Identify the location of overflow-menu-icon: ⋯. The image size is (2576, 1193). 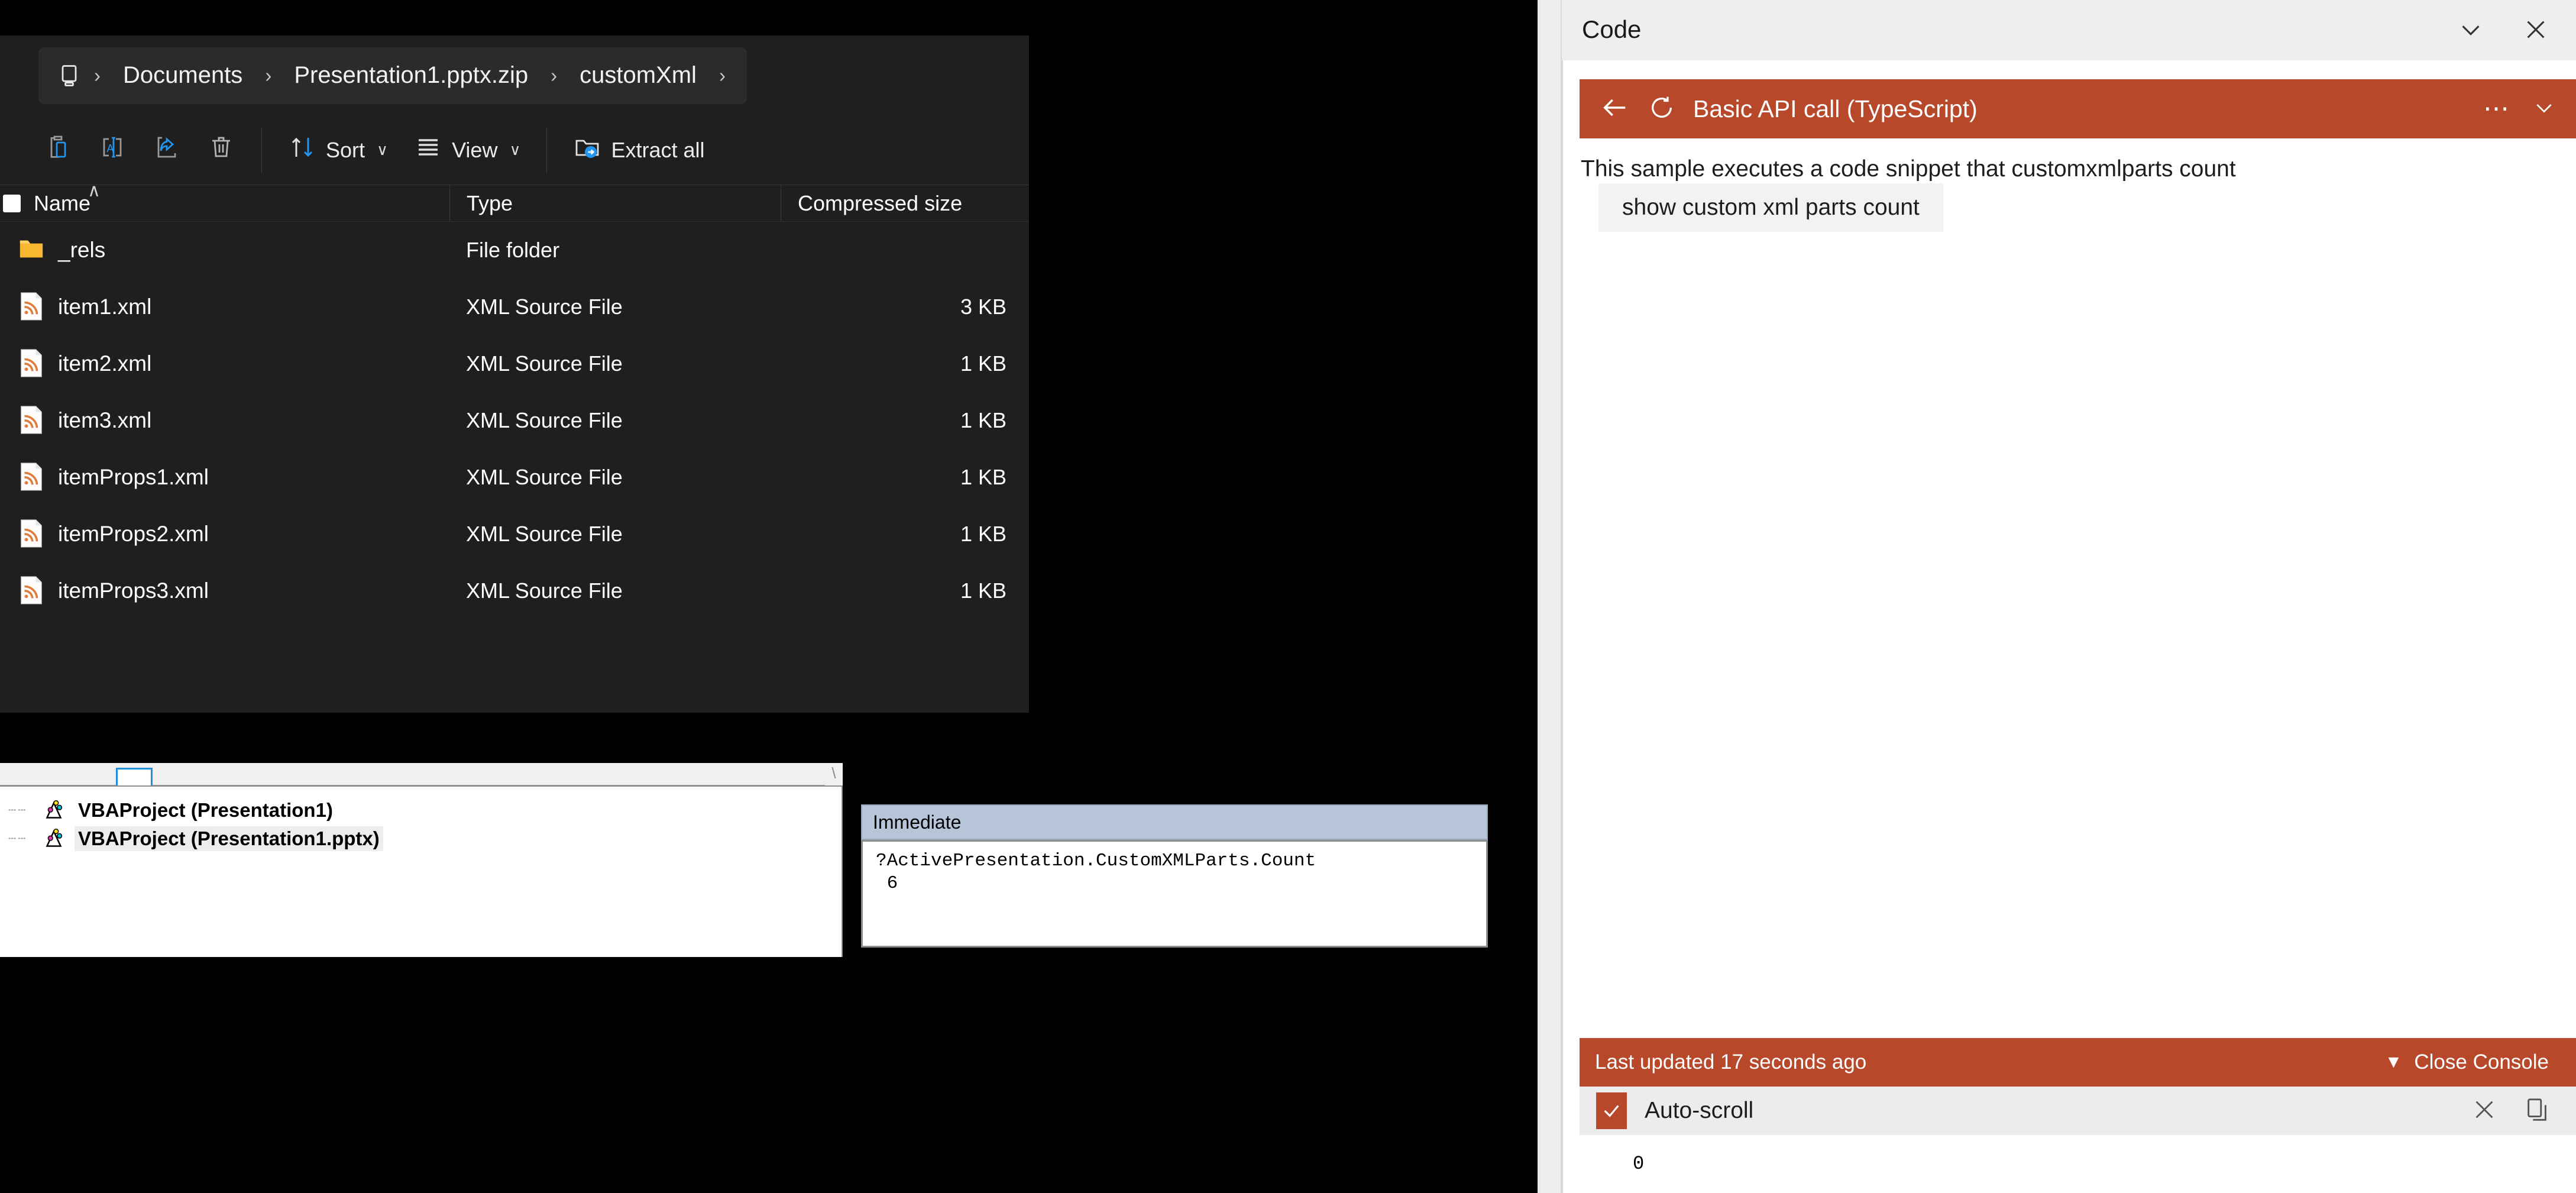
(2498, 109).